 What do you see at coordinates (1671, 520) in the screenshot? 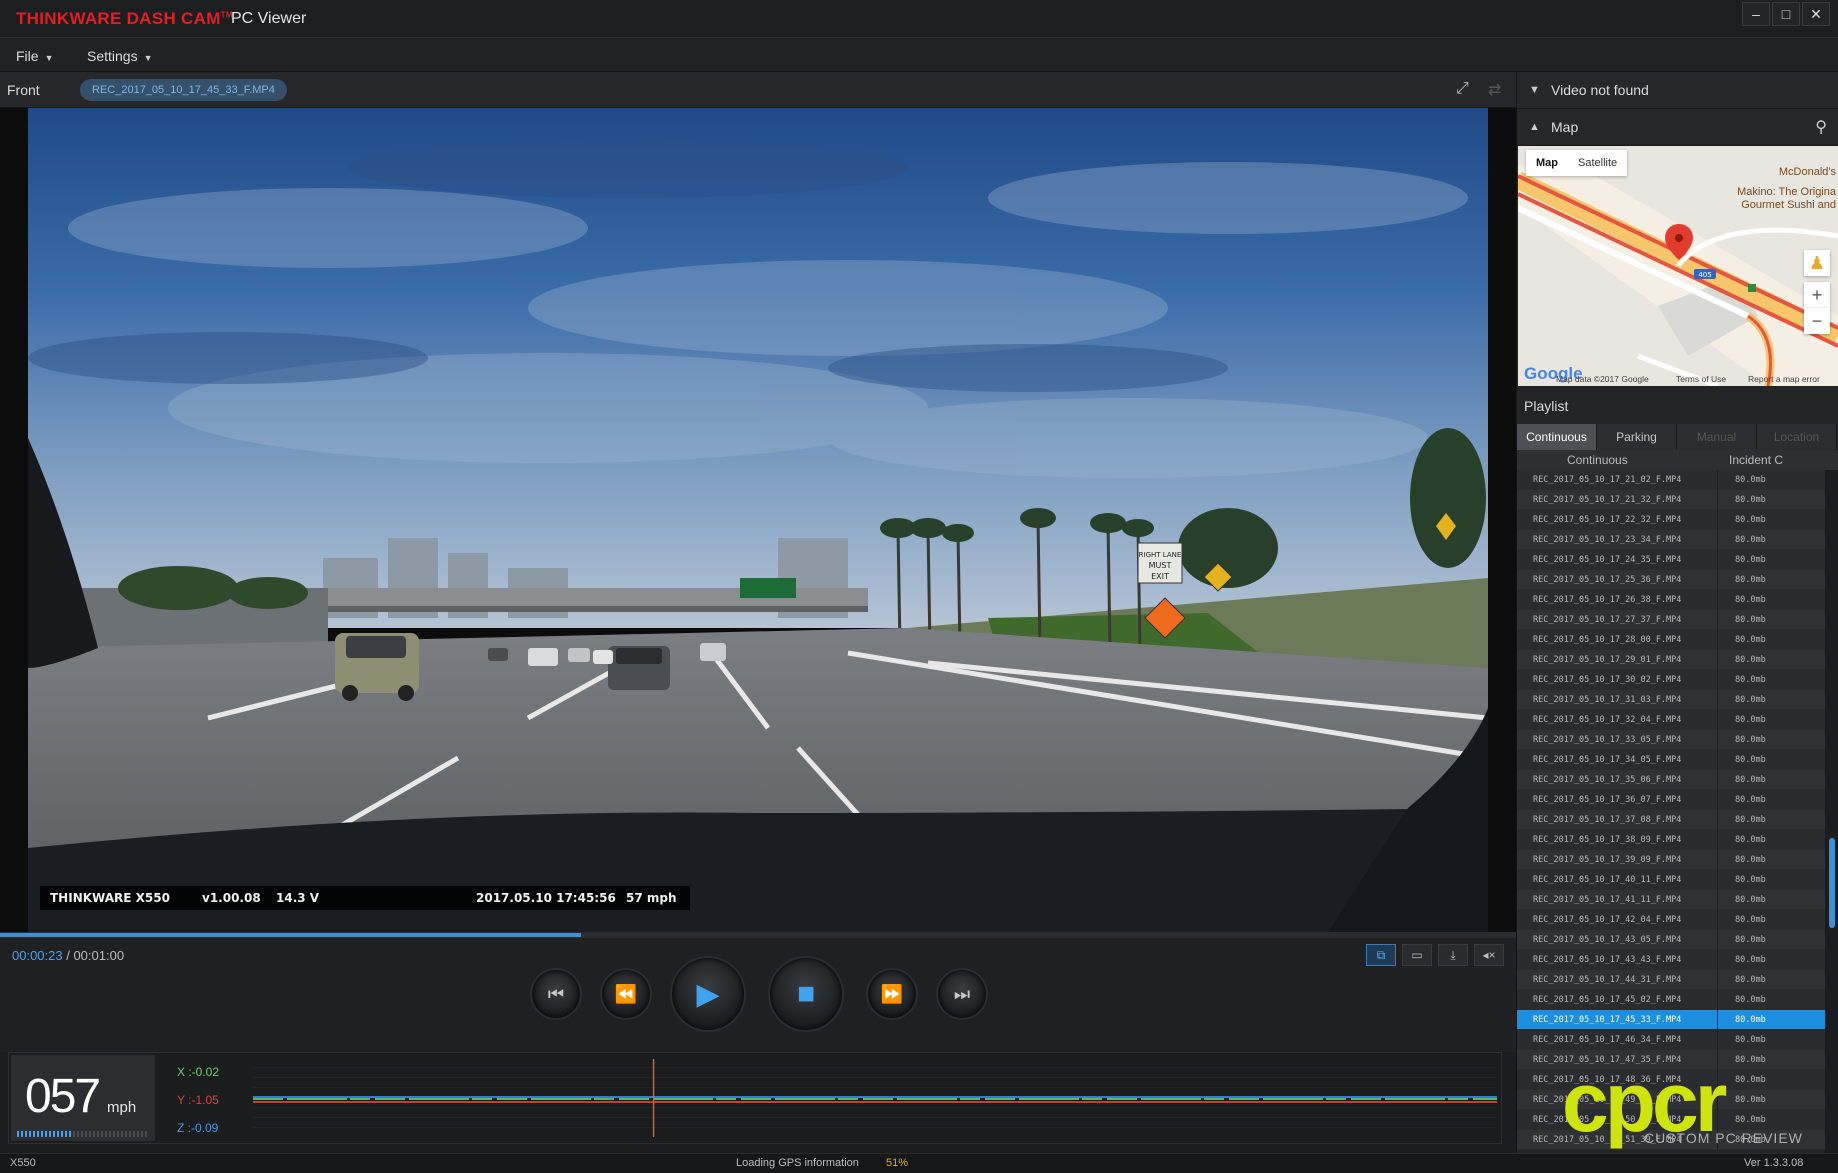
I see `playlist-row: REC_2017_05_10_17_22_32_F.MP4 80.0mb` at bounding box center [1671, 520].